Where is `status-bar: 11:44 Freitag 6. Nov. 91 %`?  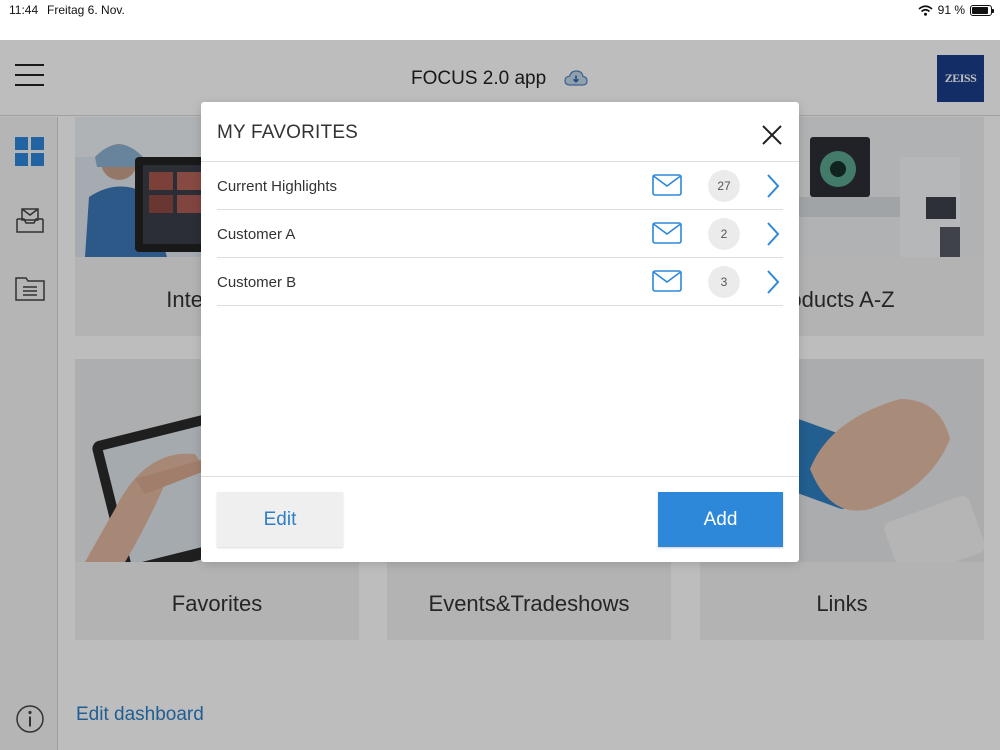 status-bar: 11:44 Freitag 6. Nov. 91 % is located at coordinates (500, 11).